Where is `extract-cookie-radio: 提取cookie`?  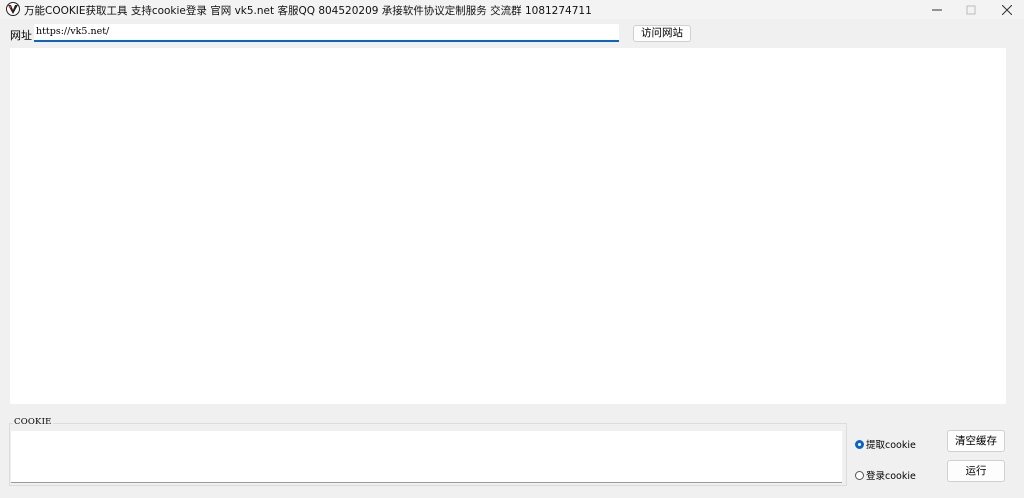
extract-cookie-radio: 提取cookie is located at coordinates (885, 444).